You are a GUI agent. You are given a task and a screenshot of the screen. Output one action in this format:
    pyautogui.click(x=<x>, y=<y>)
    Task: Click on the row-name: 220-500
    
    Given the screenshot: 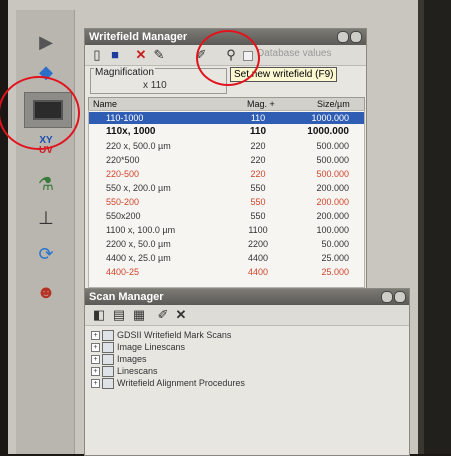 What is the action you would take?
    pyautogui.click(x=123, y=174)
    